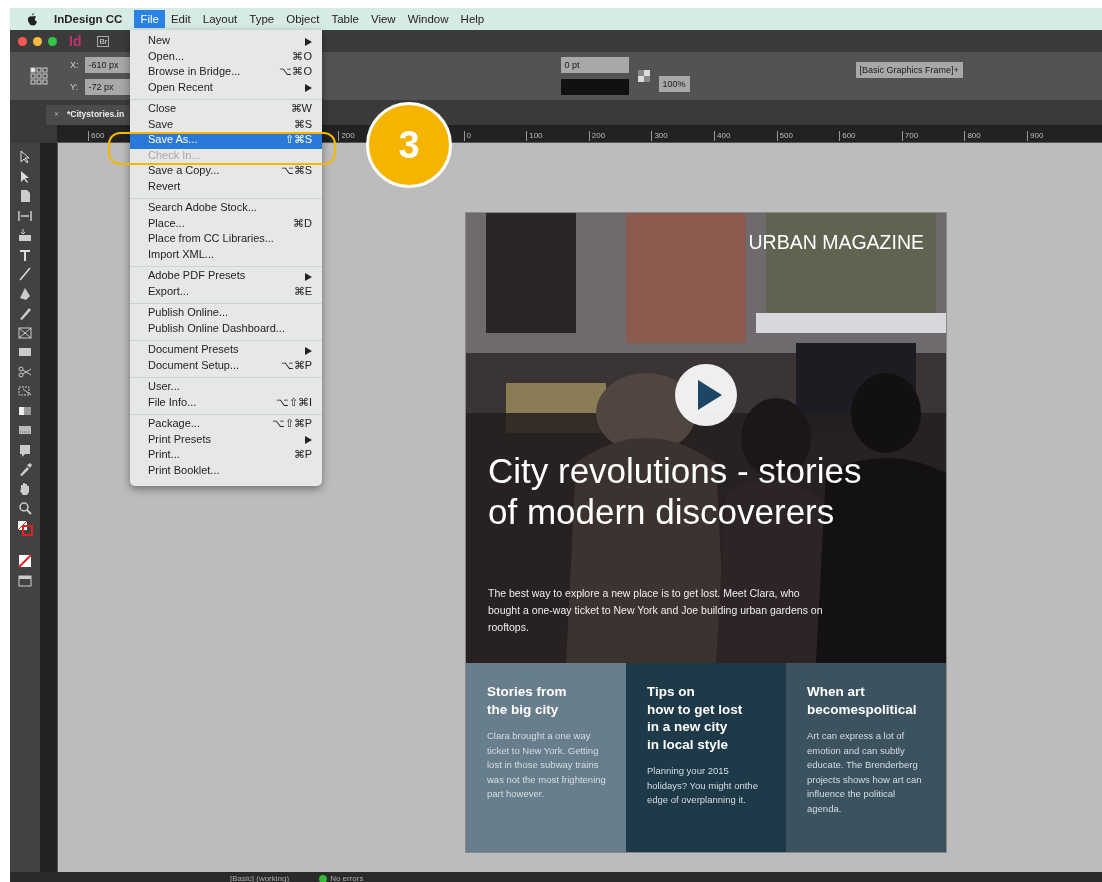  What do you see at coordinates (865, 772) in the screenshot?
I see `article-text: Art can express a lot of emotion and can subtly educate. The Brenderberg projects shows how art can influence the political agenda.` at bounding box center [865, 772].